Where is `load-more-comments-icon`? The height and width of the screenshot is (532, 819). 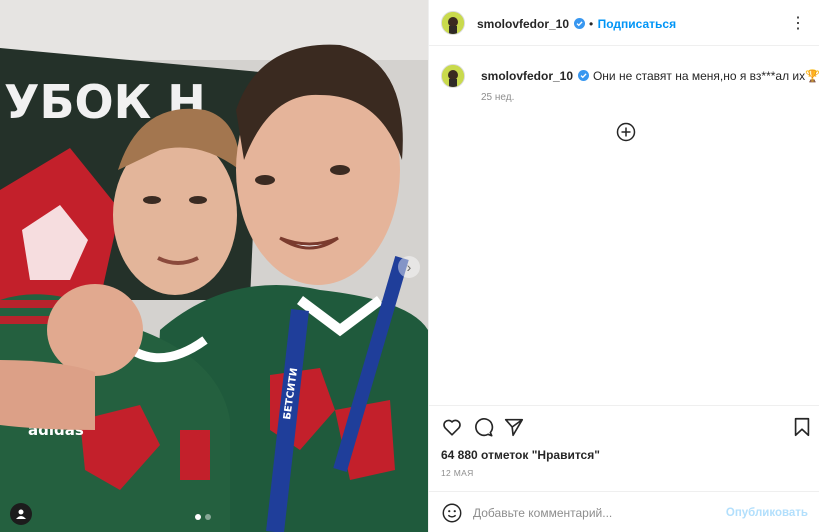 load-more-comments-icon is located at coordinates (626, 132).